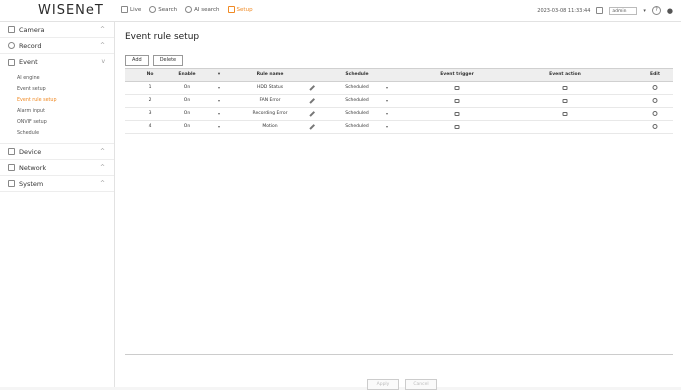  What do you see at coordinates (163, 9) in the screenshot?
I see `nav-search: Search` at bounding box center [163, 9].